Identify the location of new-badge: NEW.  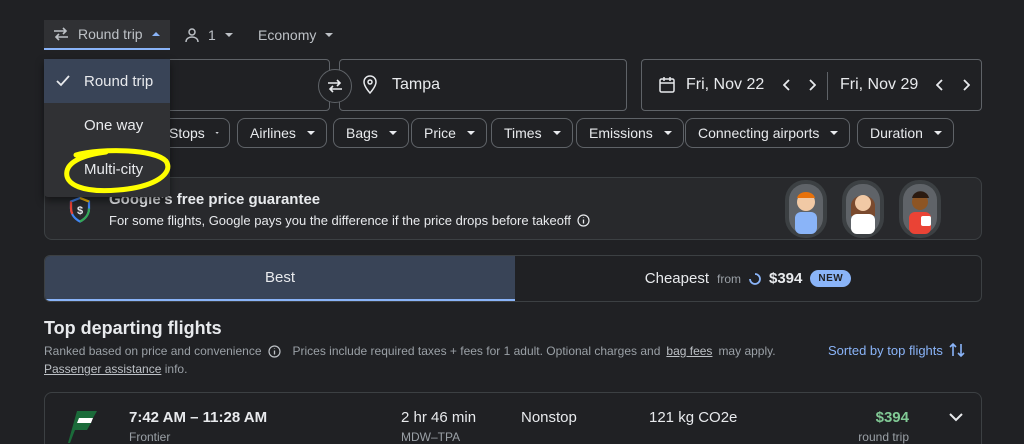
(831, 278).